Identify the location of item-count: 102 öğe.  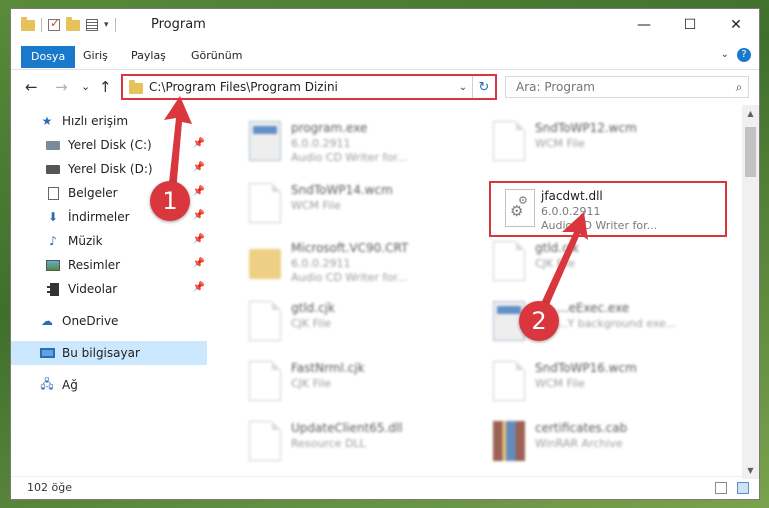
(49, 487).